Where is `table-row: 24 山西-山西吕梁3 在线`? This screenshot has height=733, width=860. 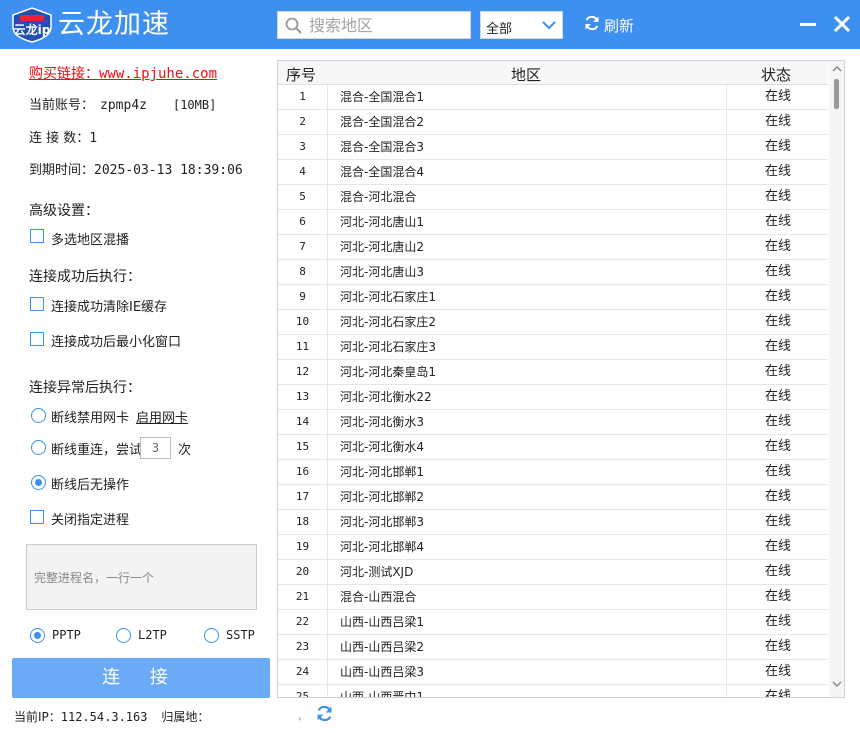 table-row: 24 山西-山西吕梁3 在线 is located at coordinates (553, 672).